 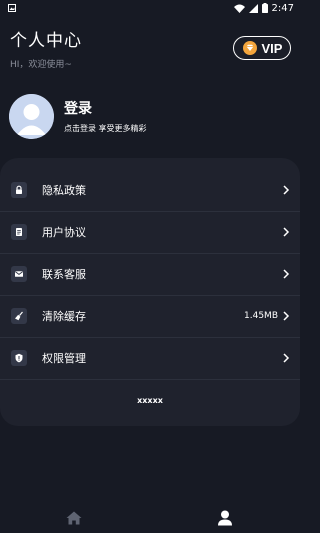 I want to click on profile-icon, so click(x=225, y=518).